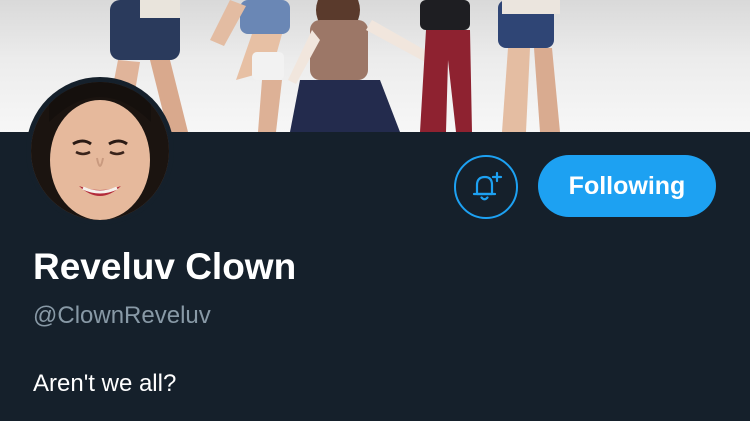 This screenshot has height=421, width=750. I want to click on avatar-photo, so click(100, 151).